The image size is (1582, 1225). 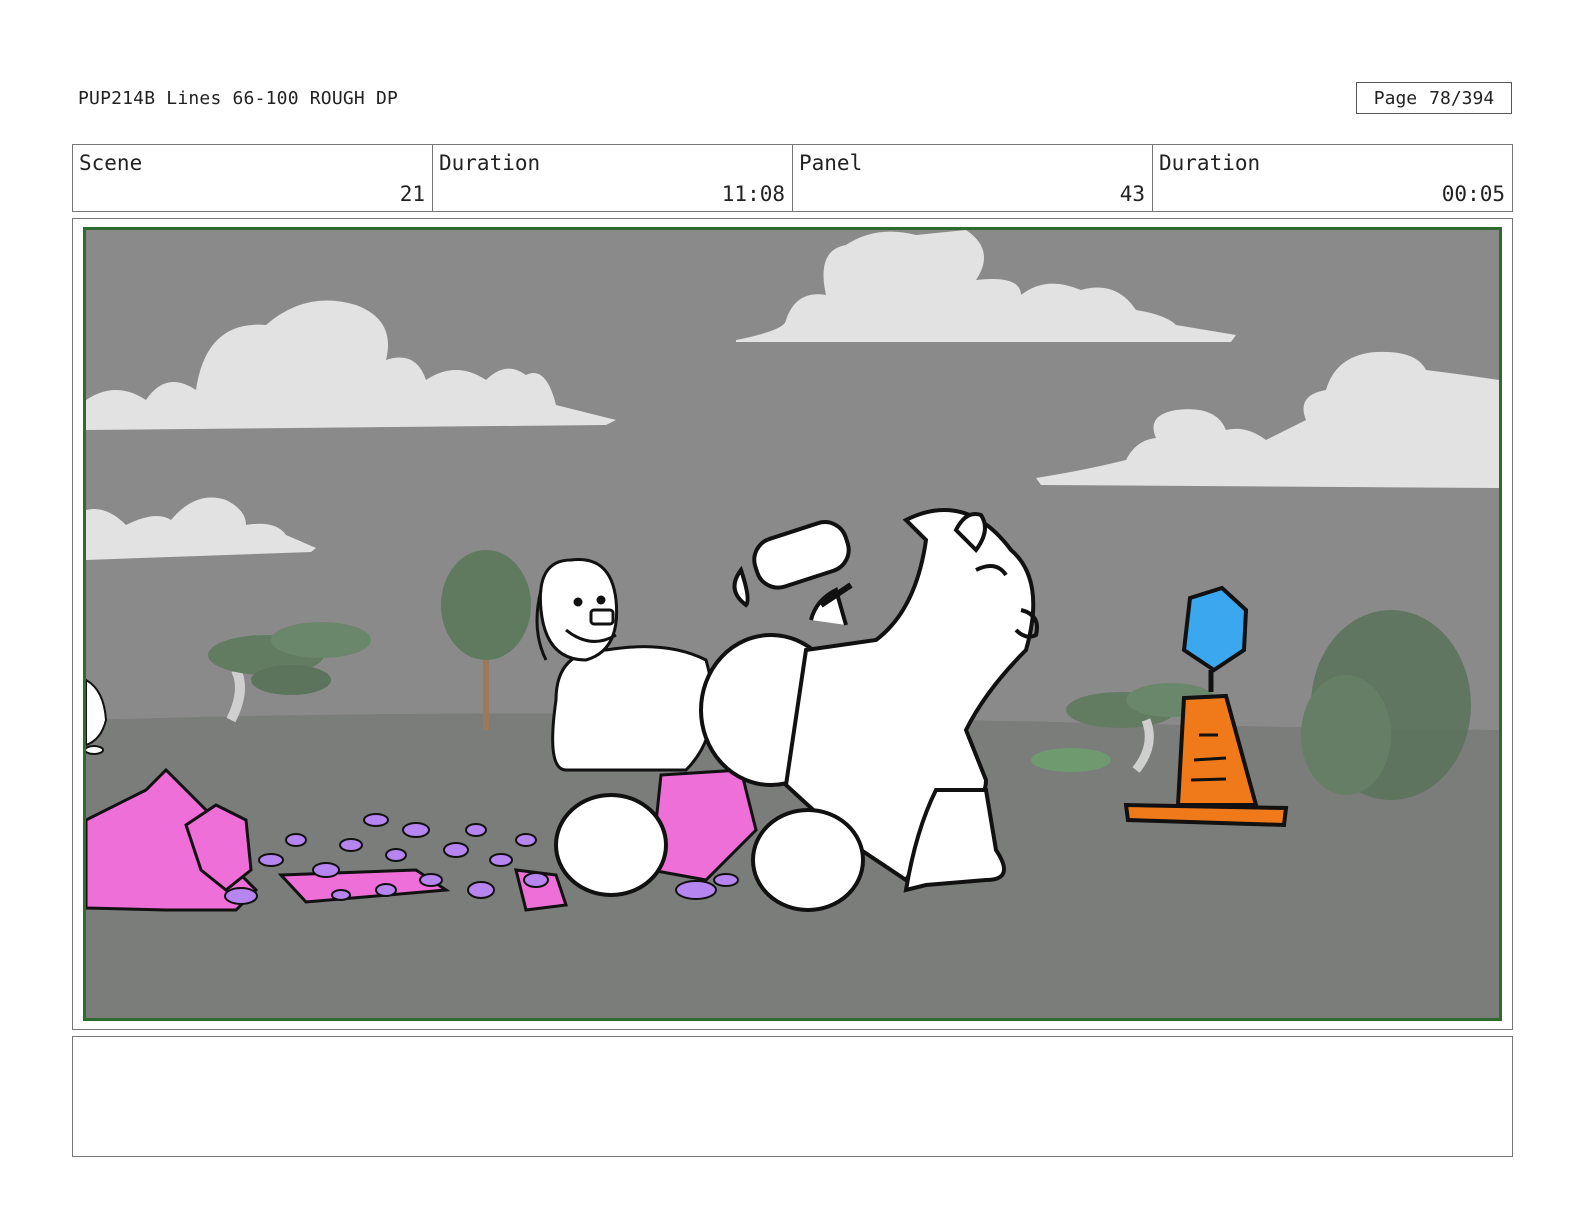 What do you see at coordinates (792, 1096) in the screenshot?
I see `notes-box` at bounding box center [792, 1096].